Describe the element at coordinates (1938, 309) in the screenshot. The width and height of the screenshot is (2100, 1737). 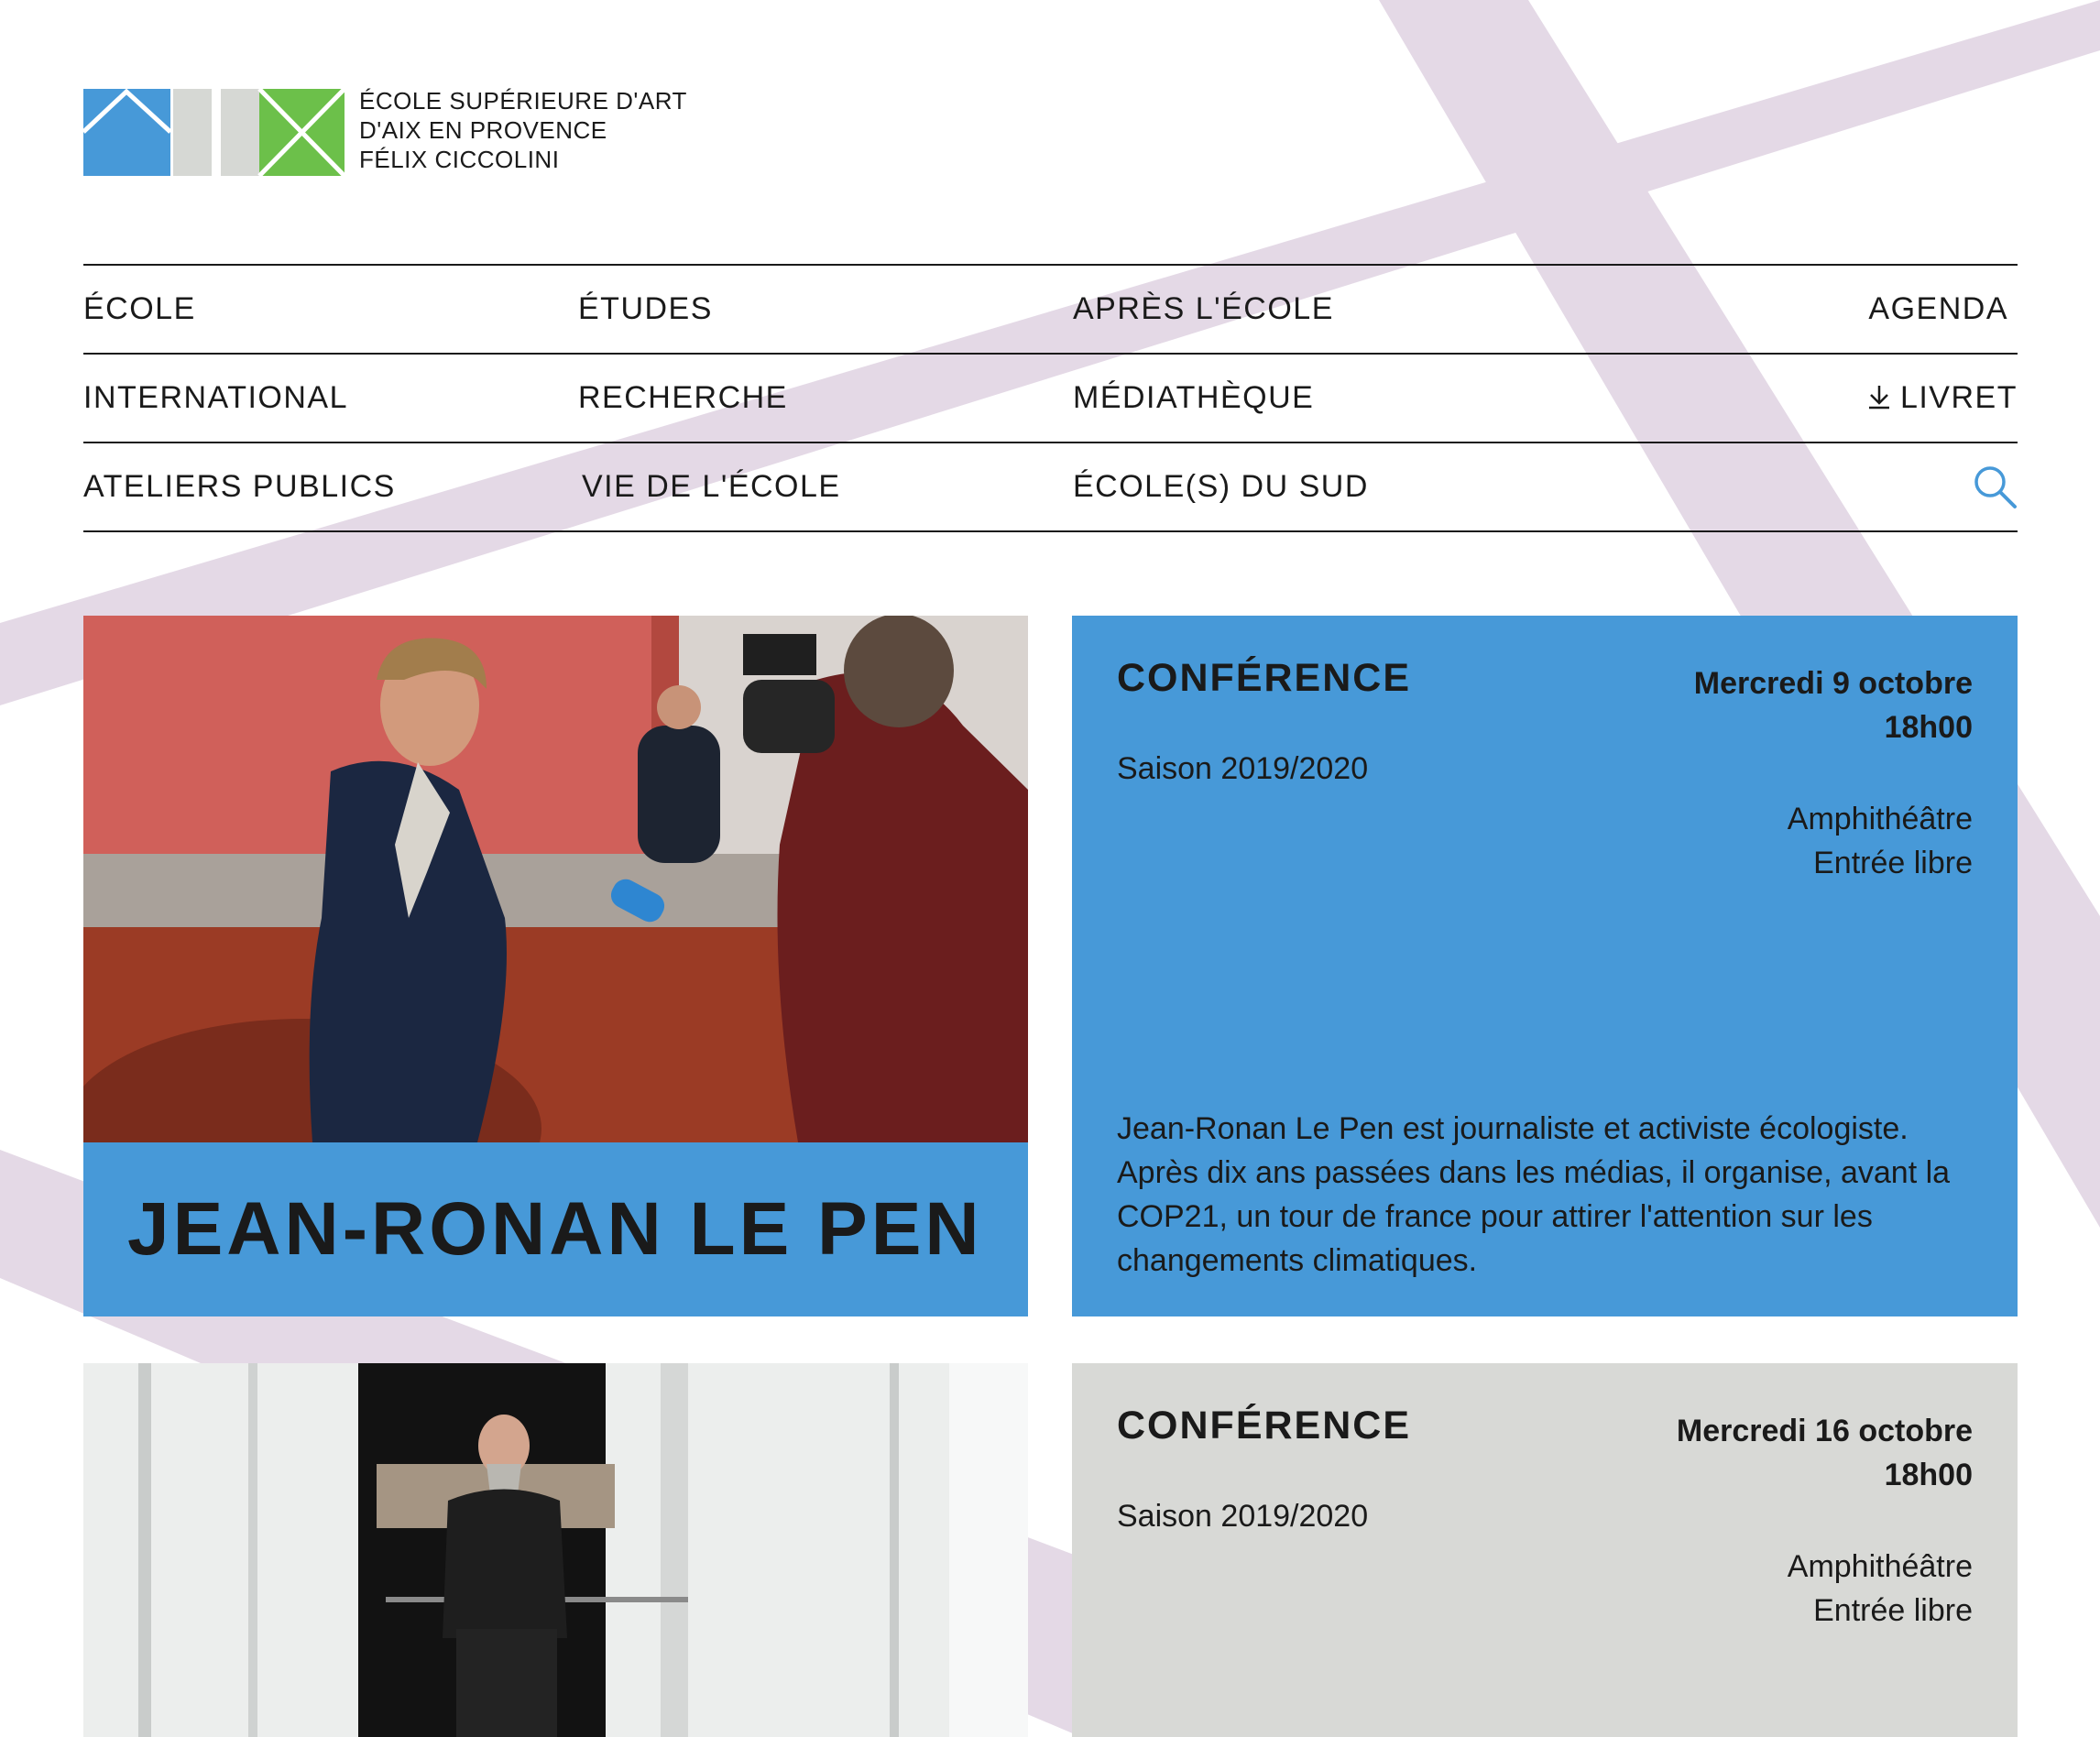
I see `nav-agenda: AGENDA` at that location.